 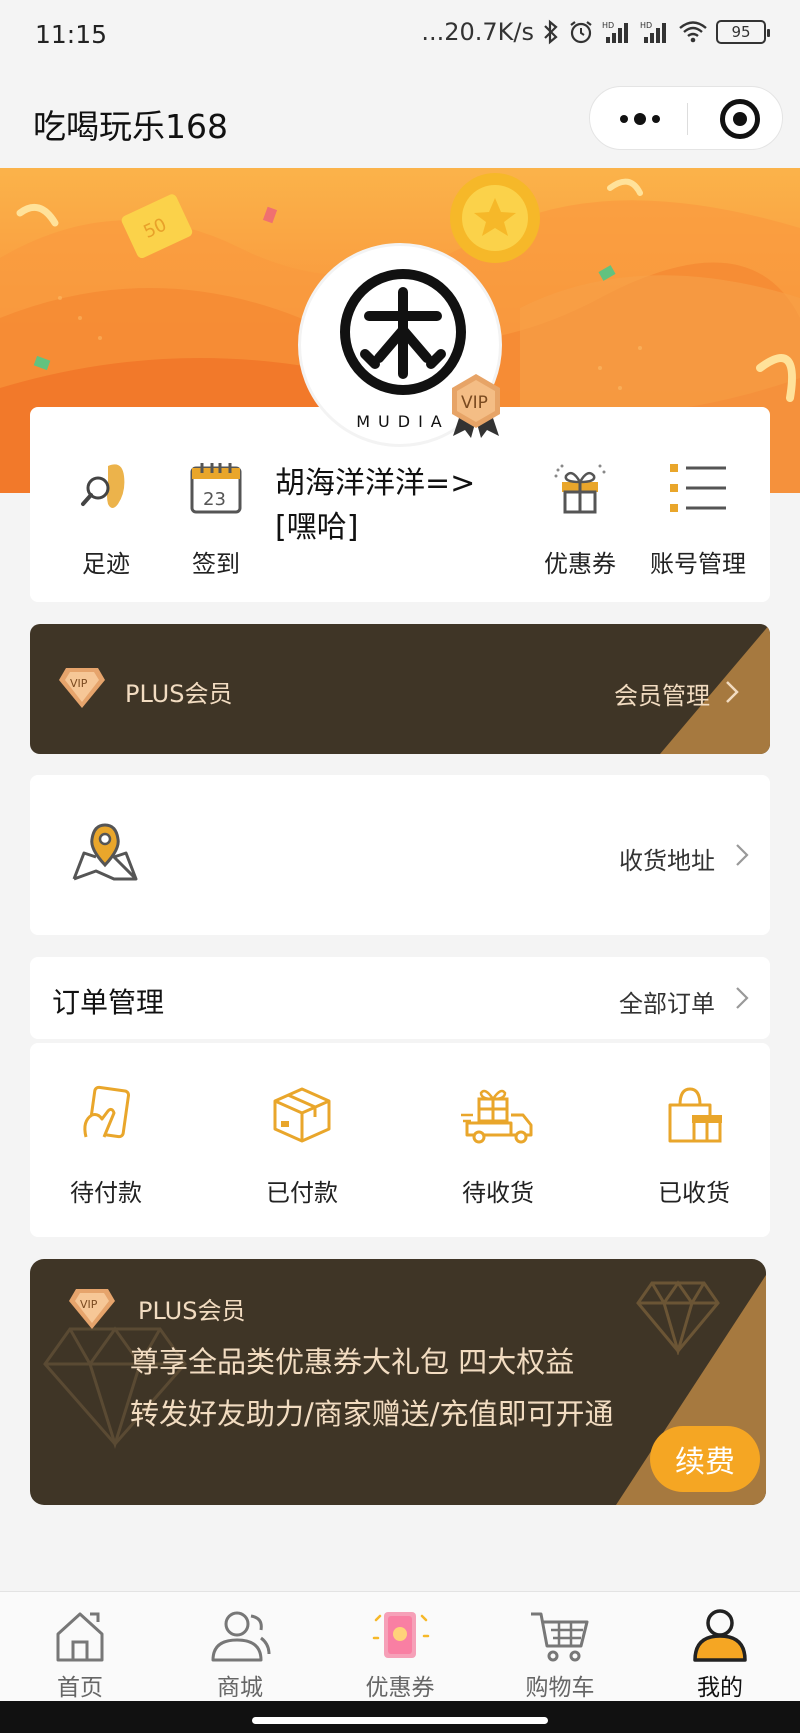 I want to click on received-label: 已收货, so click(x=694, y=1193).